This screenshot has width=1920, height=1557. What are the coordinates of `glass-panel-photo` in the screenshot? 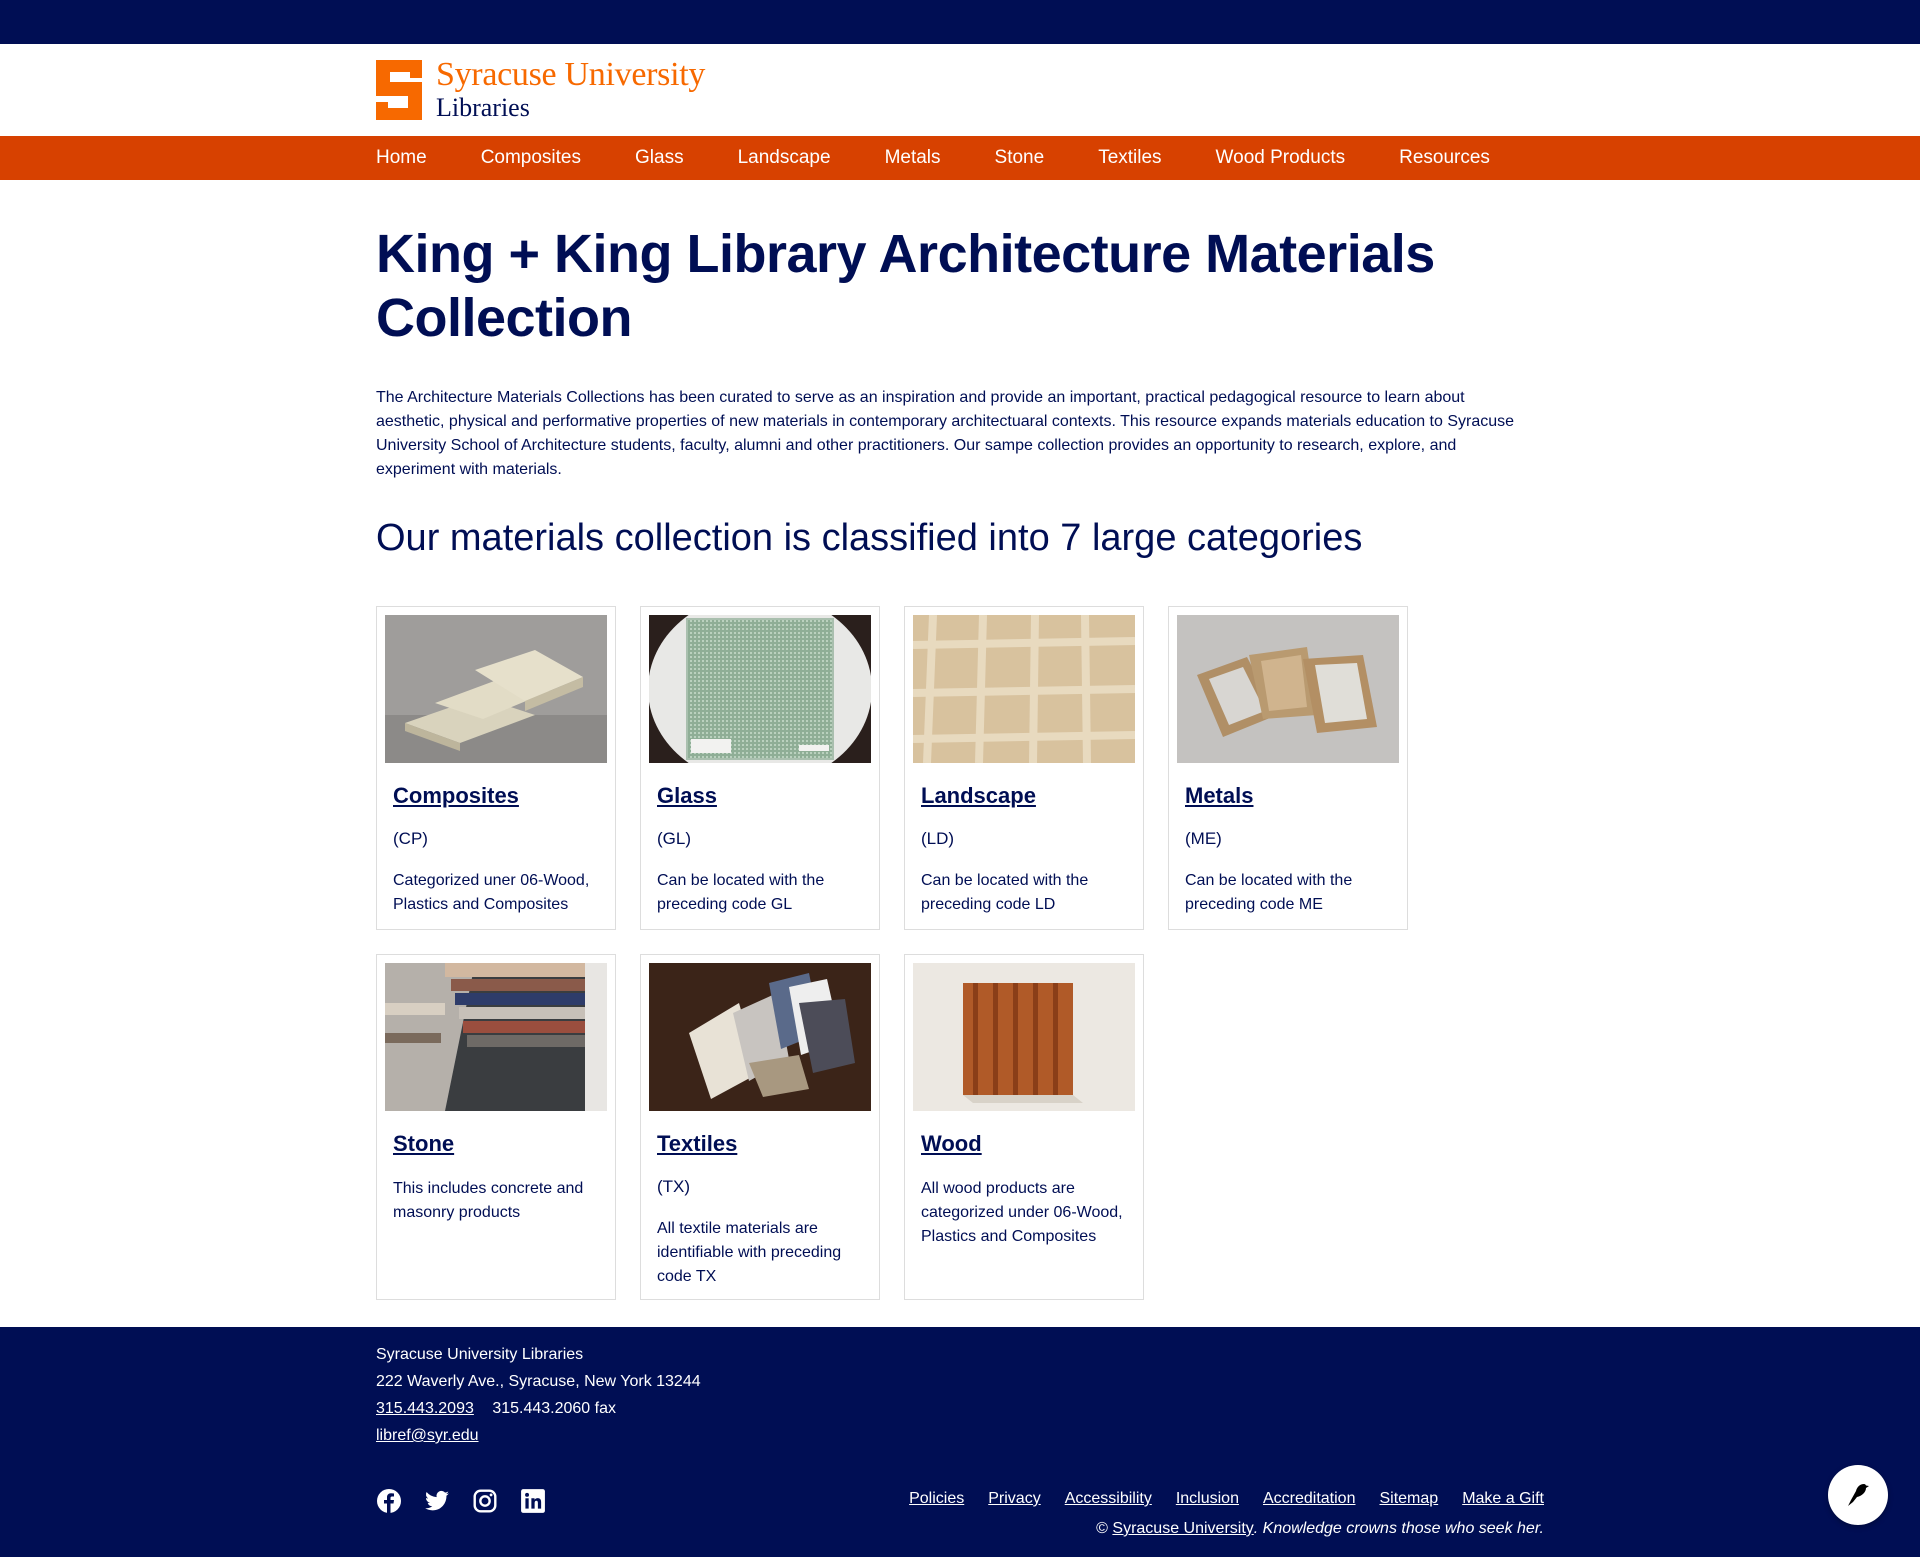 It's located at (760, 689).